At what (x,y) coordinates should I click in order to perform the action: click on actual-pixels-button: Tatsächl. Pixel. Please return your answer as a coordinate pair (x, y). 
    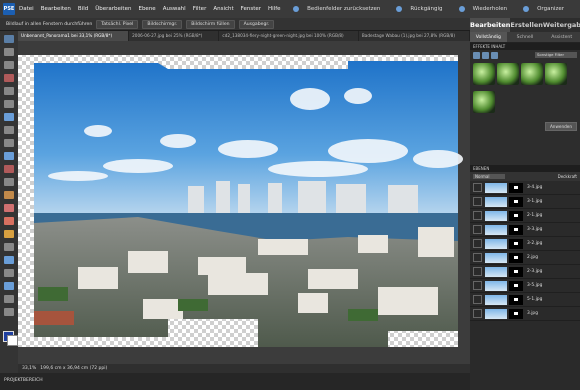
    Looking at the image, I should click on (117, 24).